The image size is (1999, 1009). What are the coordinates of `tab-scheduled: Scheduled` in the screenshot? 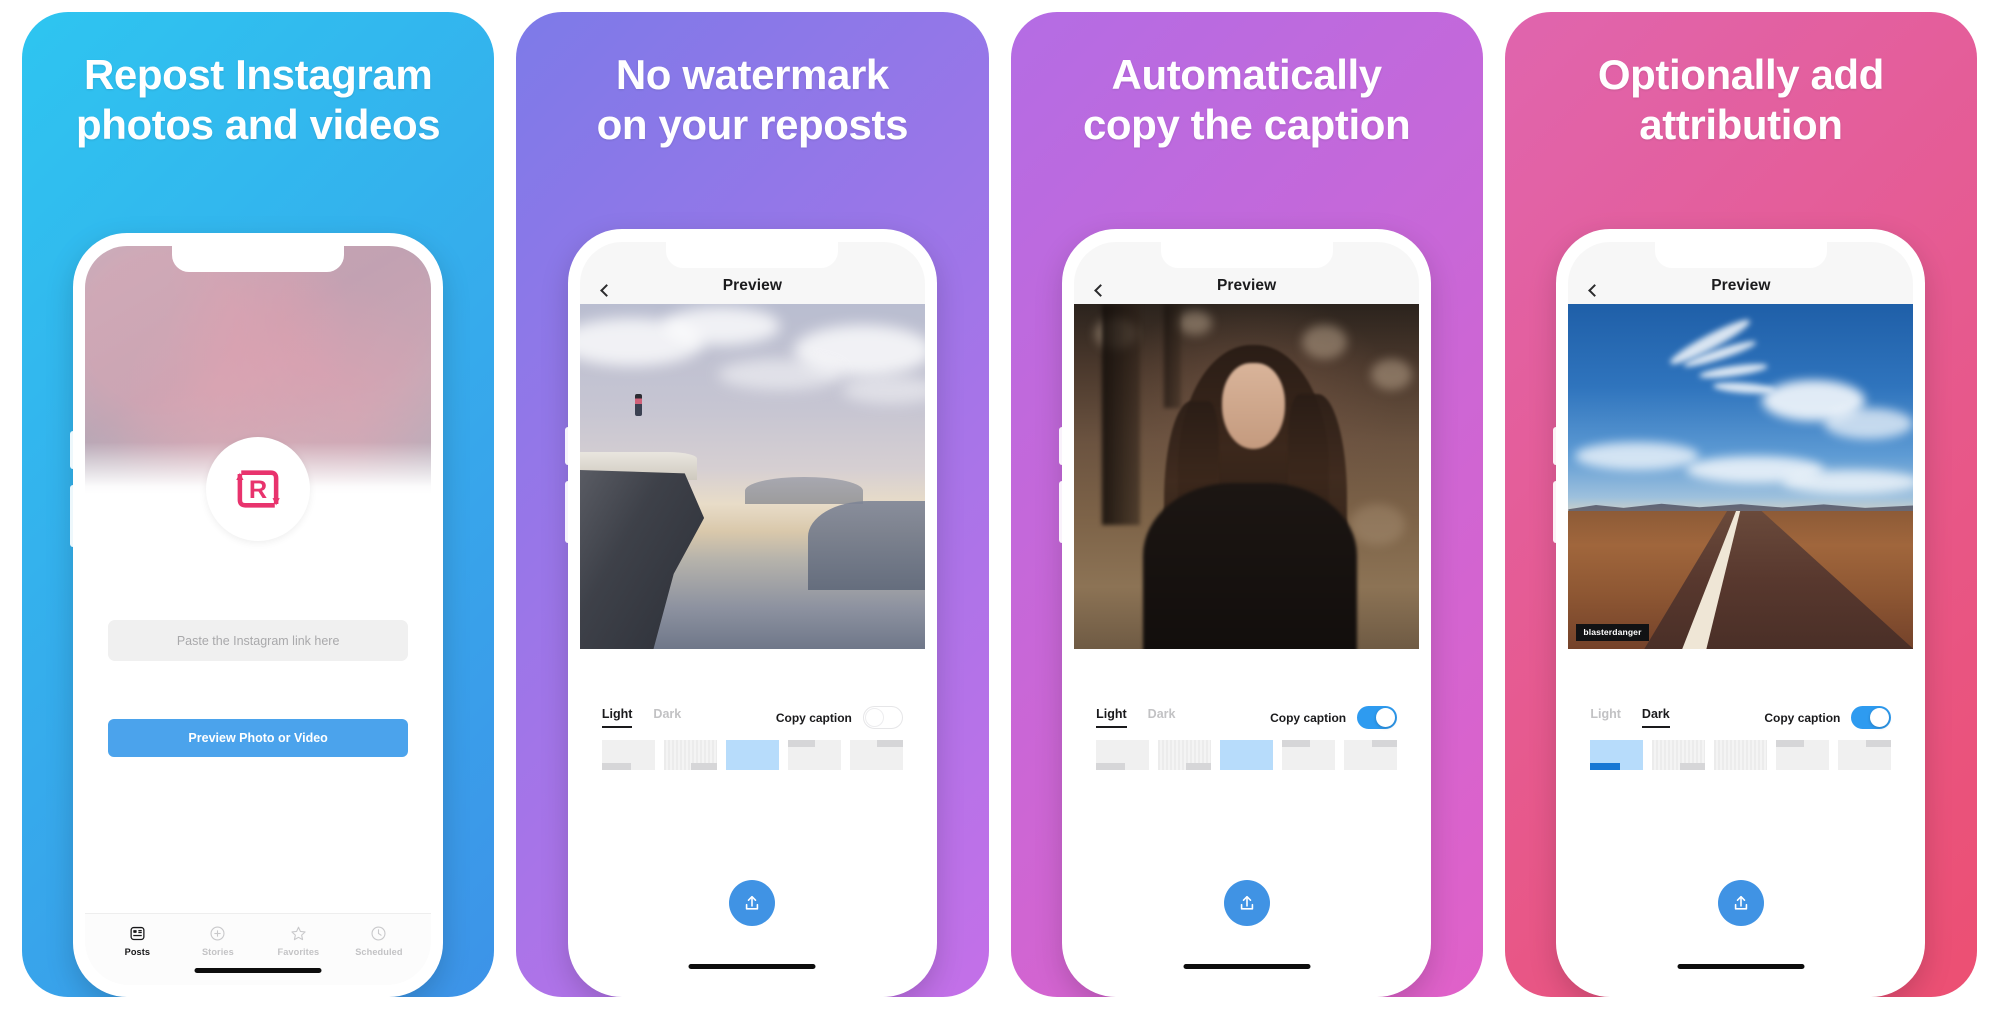 It's located at (379, 941).